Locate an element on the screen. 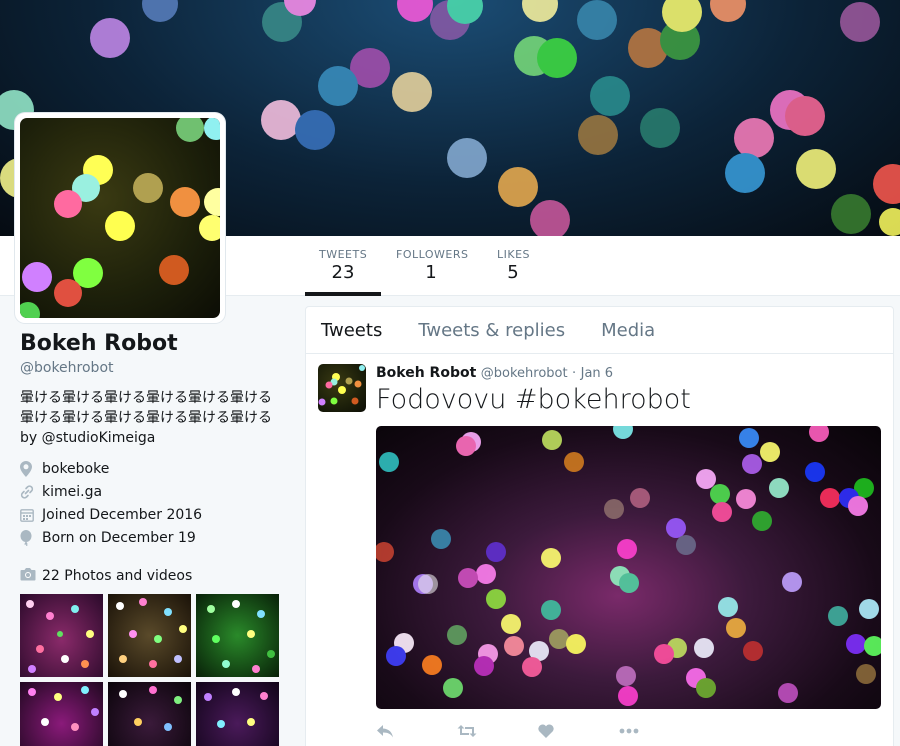  avatar-image is located at coordinates (120, 218).